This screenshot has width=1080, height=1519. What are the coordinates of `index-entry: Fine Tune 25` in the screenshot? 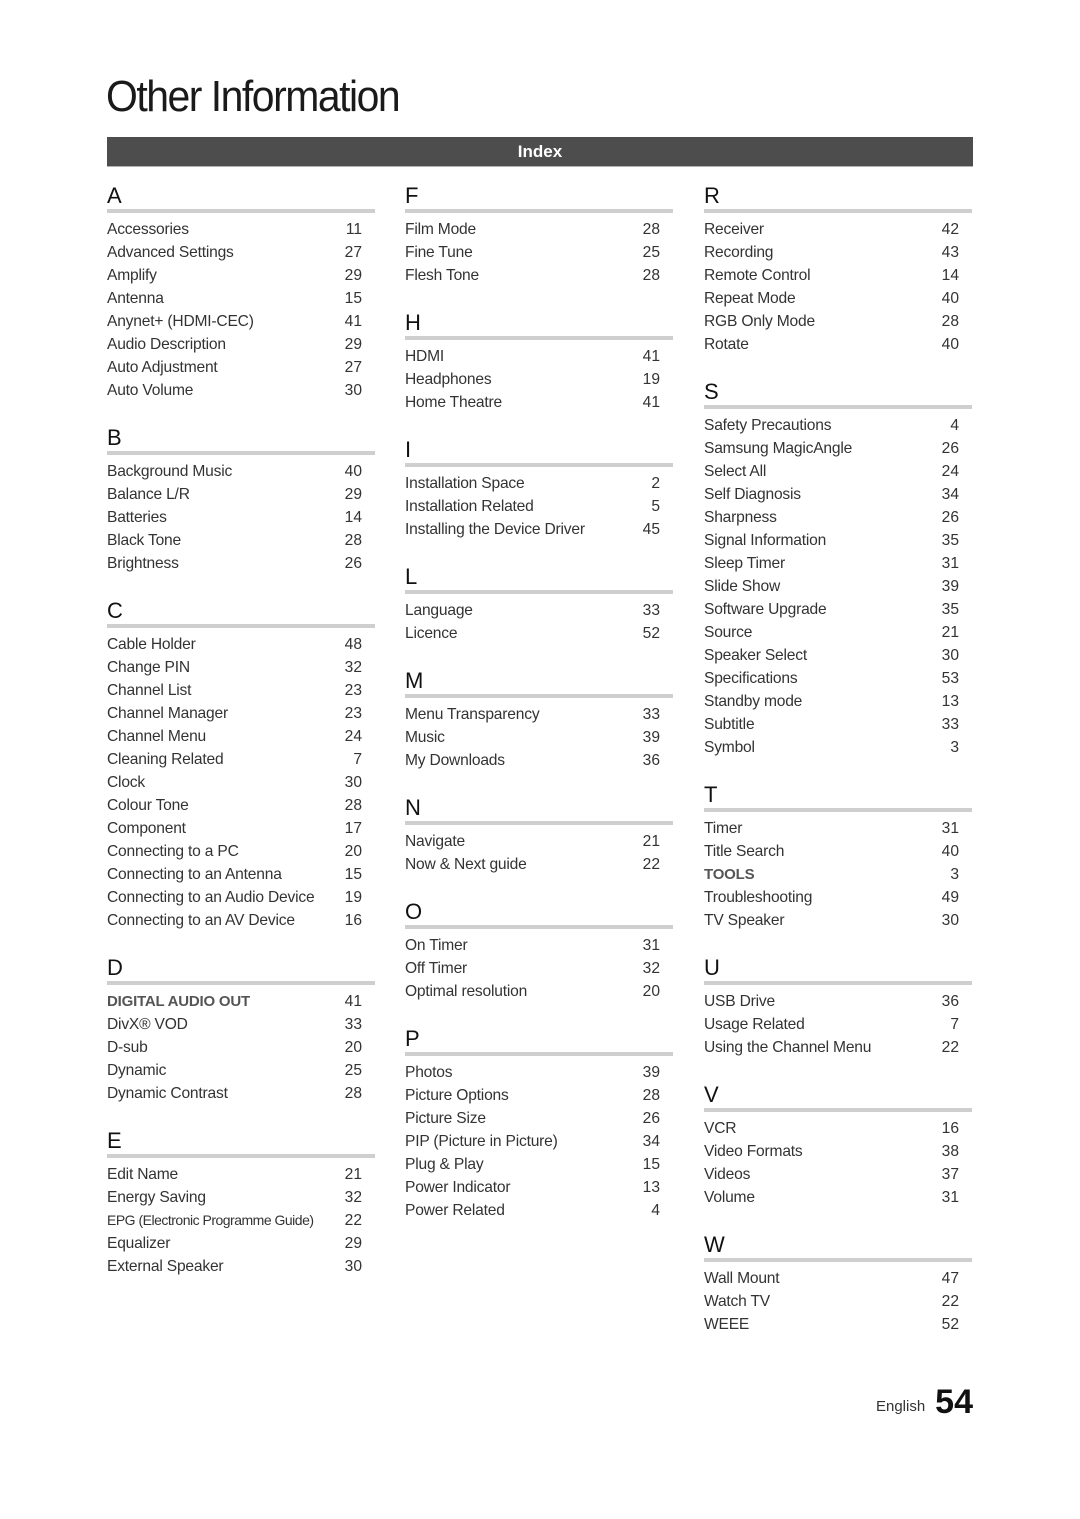 It's located at (539, 252).